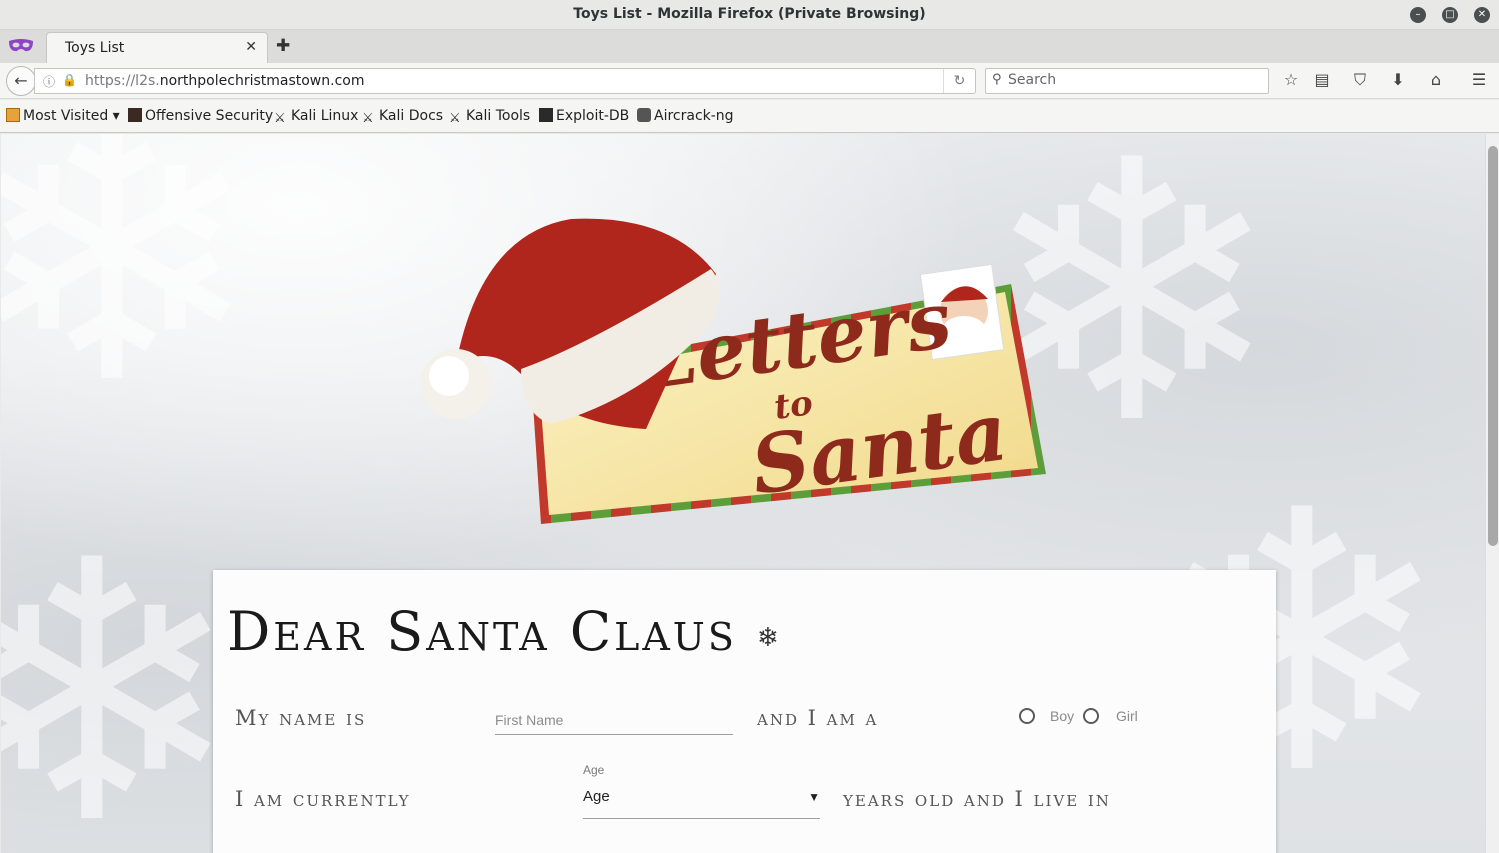  I want to click on phrase-years-old: years old and I live in, so click(977, 799).